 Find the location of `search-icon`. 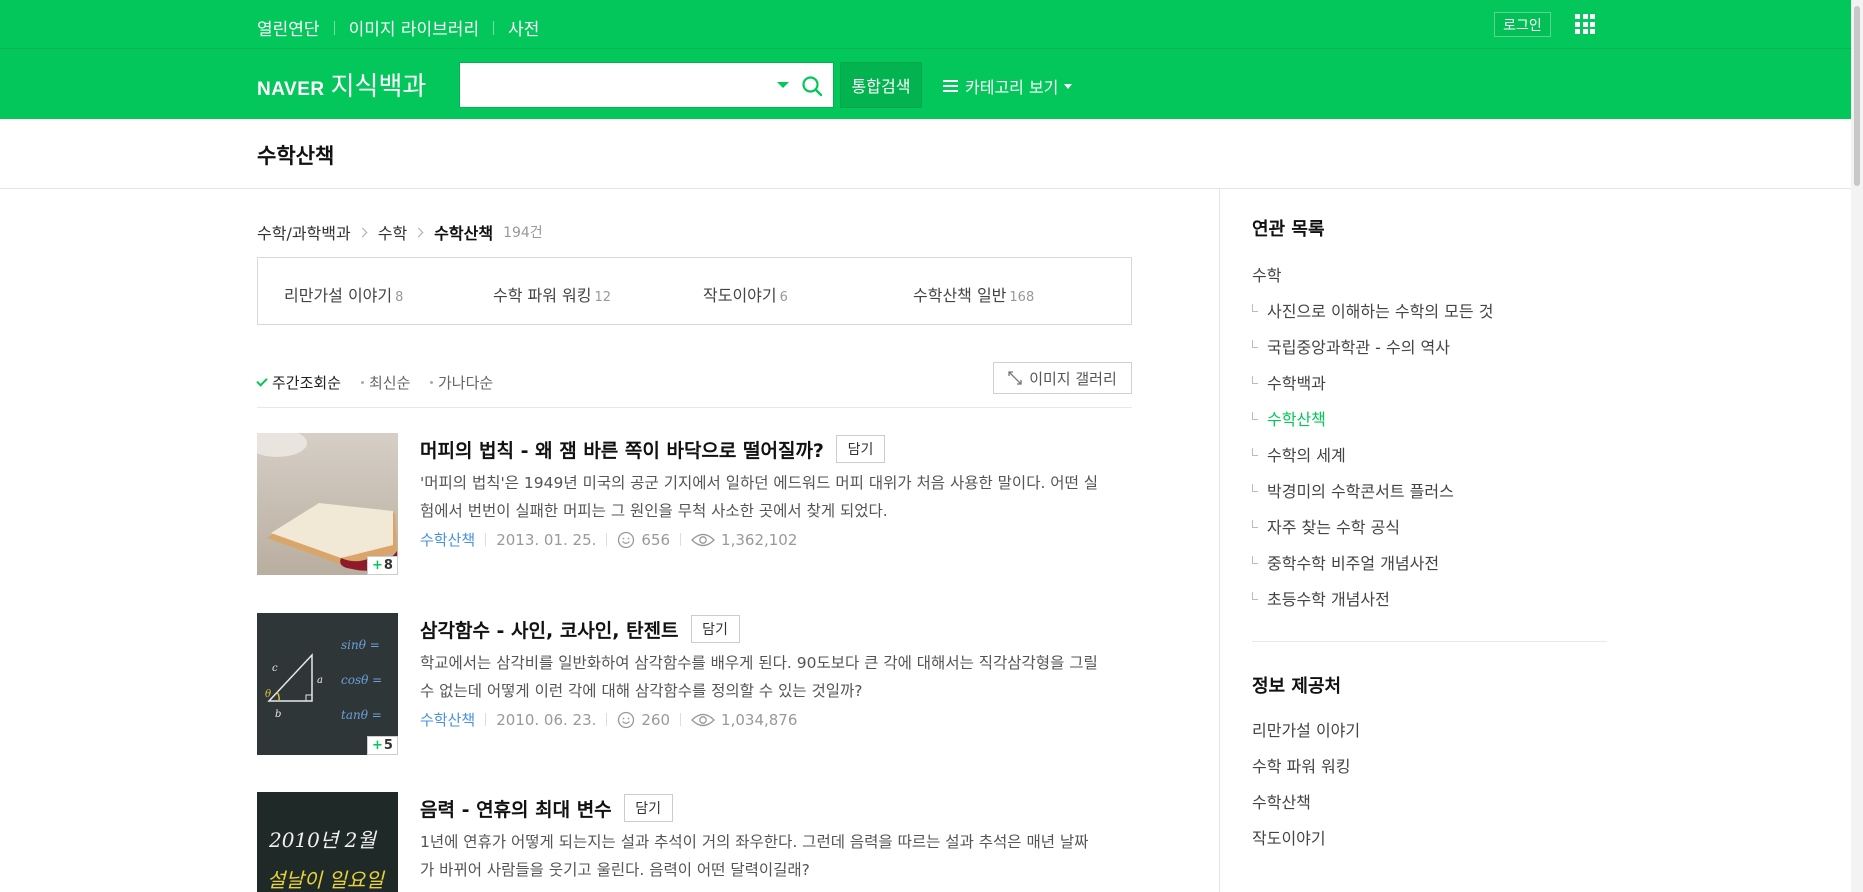

search-icon is located at coordinates (812, 86).